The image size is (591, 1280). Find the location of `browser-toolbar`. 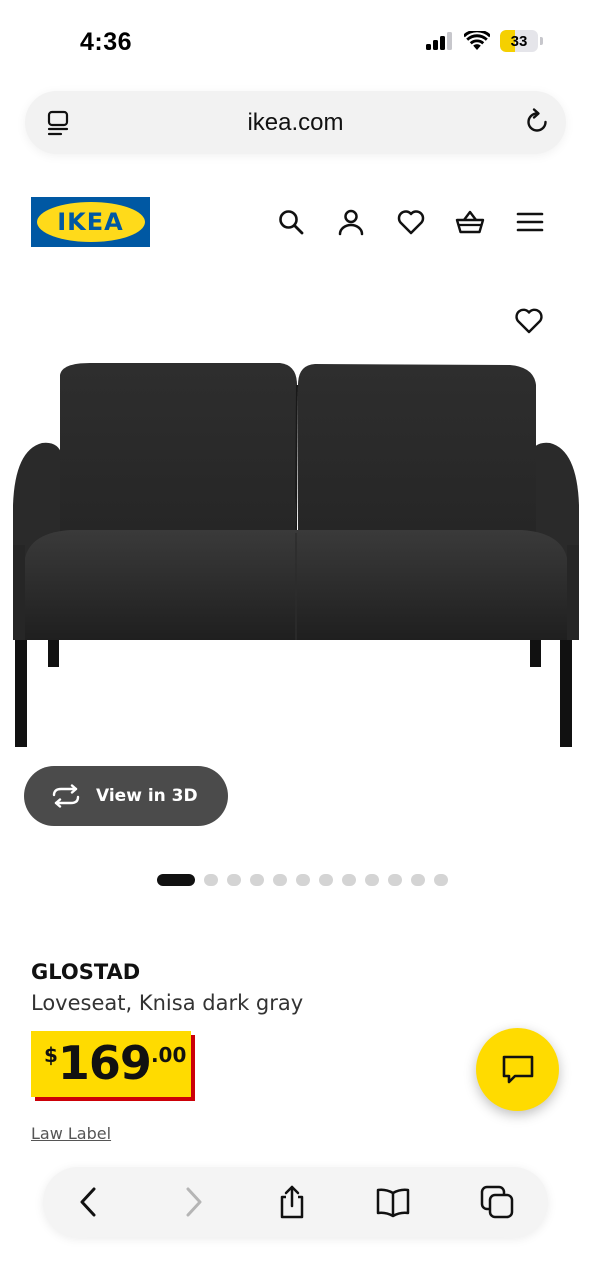

browser-toolbar is located at coordinates (295, 1202).